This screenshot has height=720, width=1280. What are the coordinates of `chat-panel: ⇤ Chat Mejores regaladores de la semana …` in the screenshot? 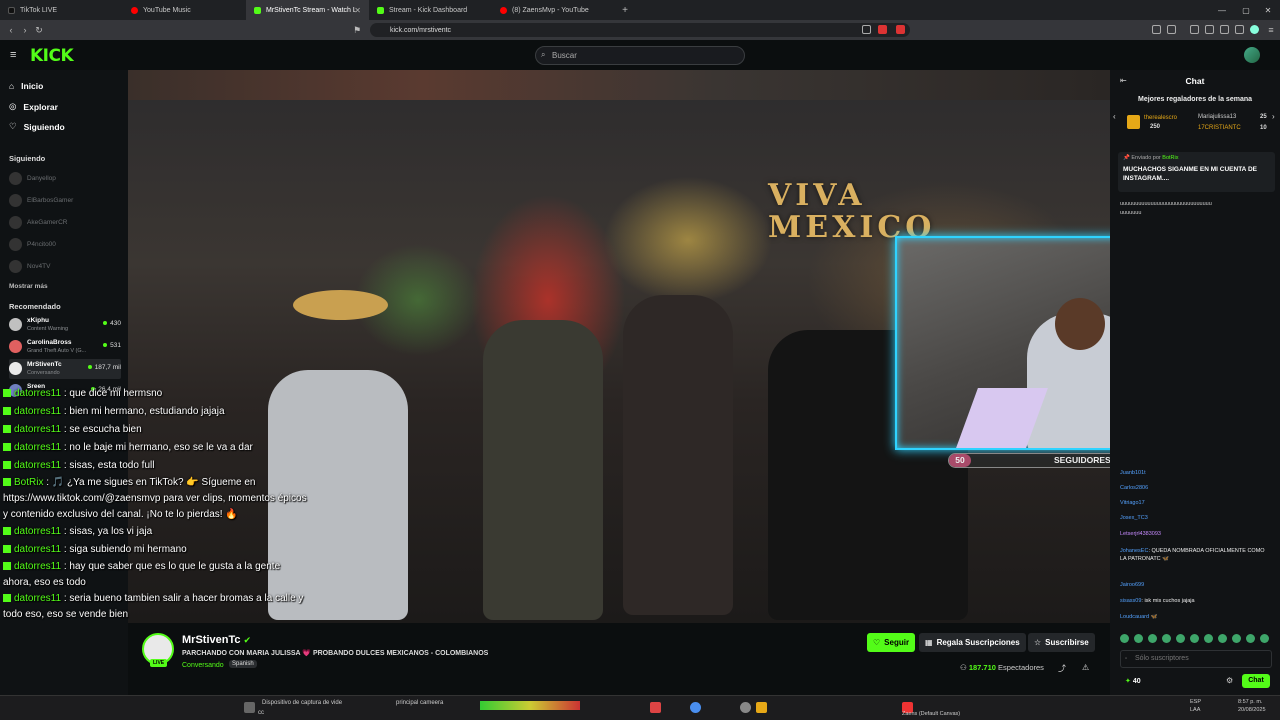 It's located at (1195, 382).